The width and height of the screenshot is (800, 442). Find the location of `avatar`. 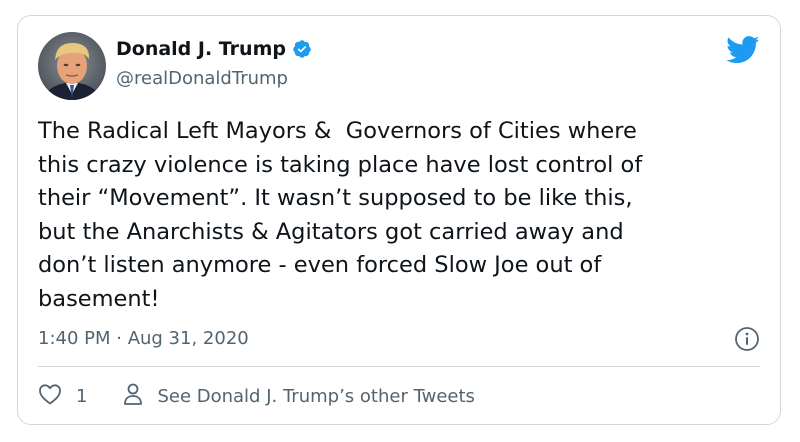

avatar is located at coordinates (72, 66).